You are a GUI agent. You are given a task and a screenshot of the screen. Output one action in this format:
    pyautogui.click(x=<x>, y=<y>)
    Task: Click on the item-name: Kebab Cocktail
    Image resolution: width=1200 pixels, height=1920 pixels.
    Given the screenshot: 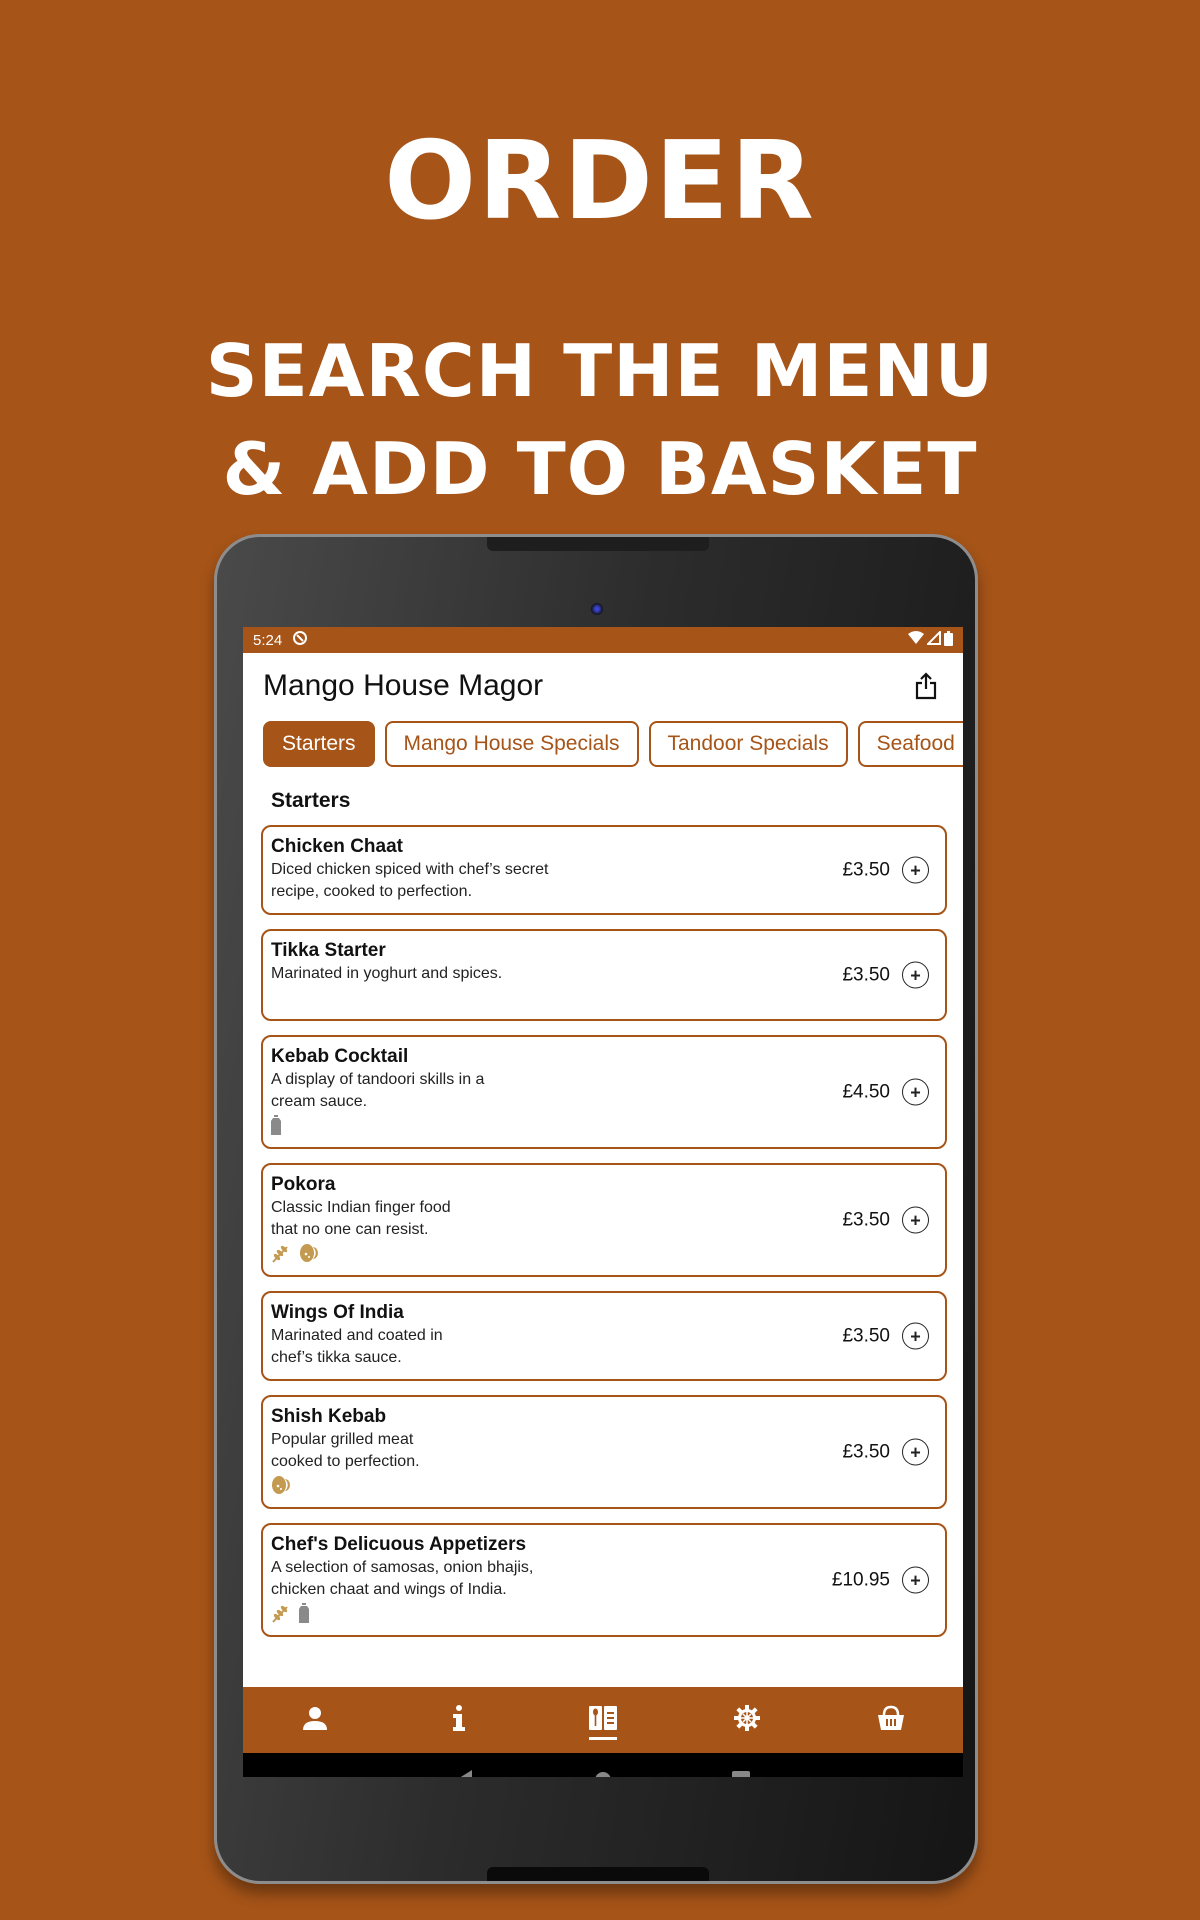 What is the action you would take?
    pyautogui.click(x=340, y=1056)
    